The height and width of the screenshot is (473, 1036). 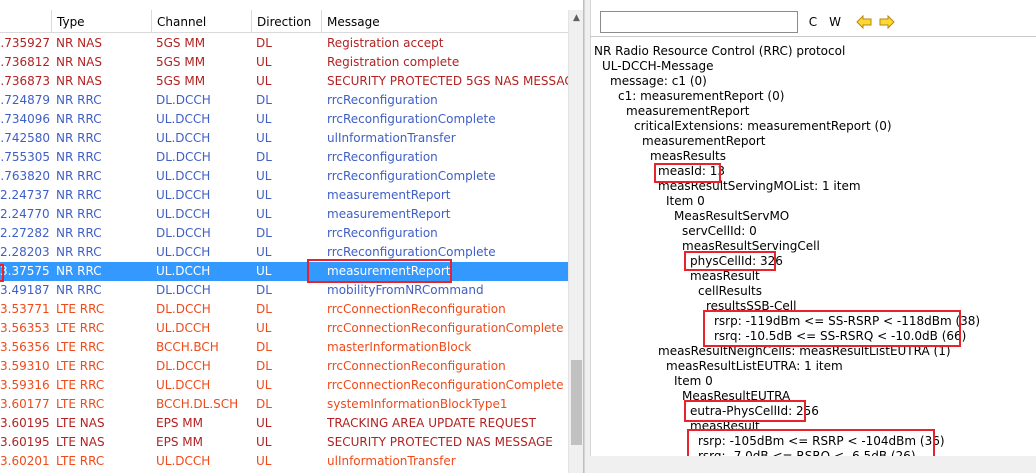 What do you see at coordinates (658, 81) in the screenshot?
I see `tree-node: message: c1 (0)` at bounding box center [658, 81].